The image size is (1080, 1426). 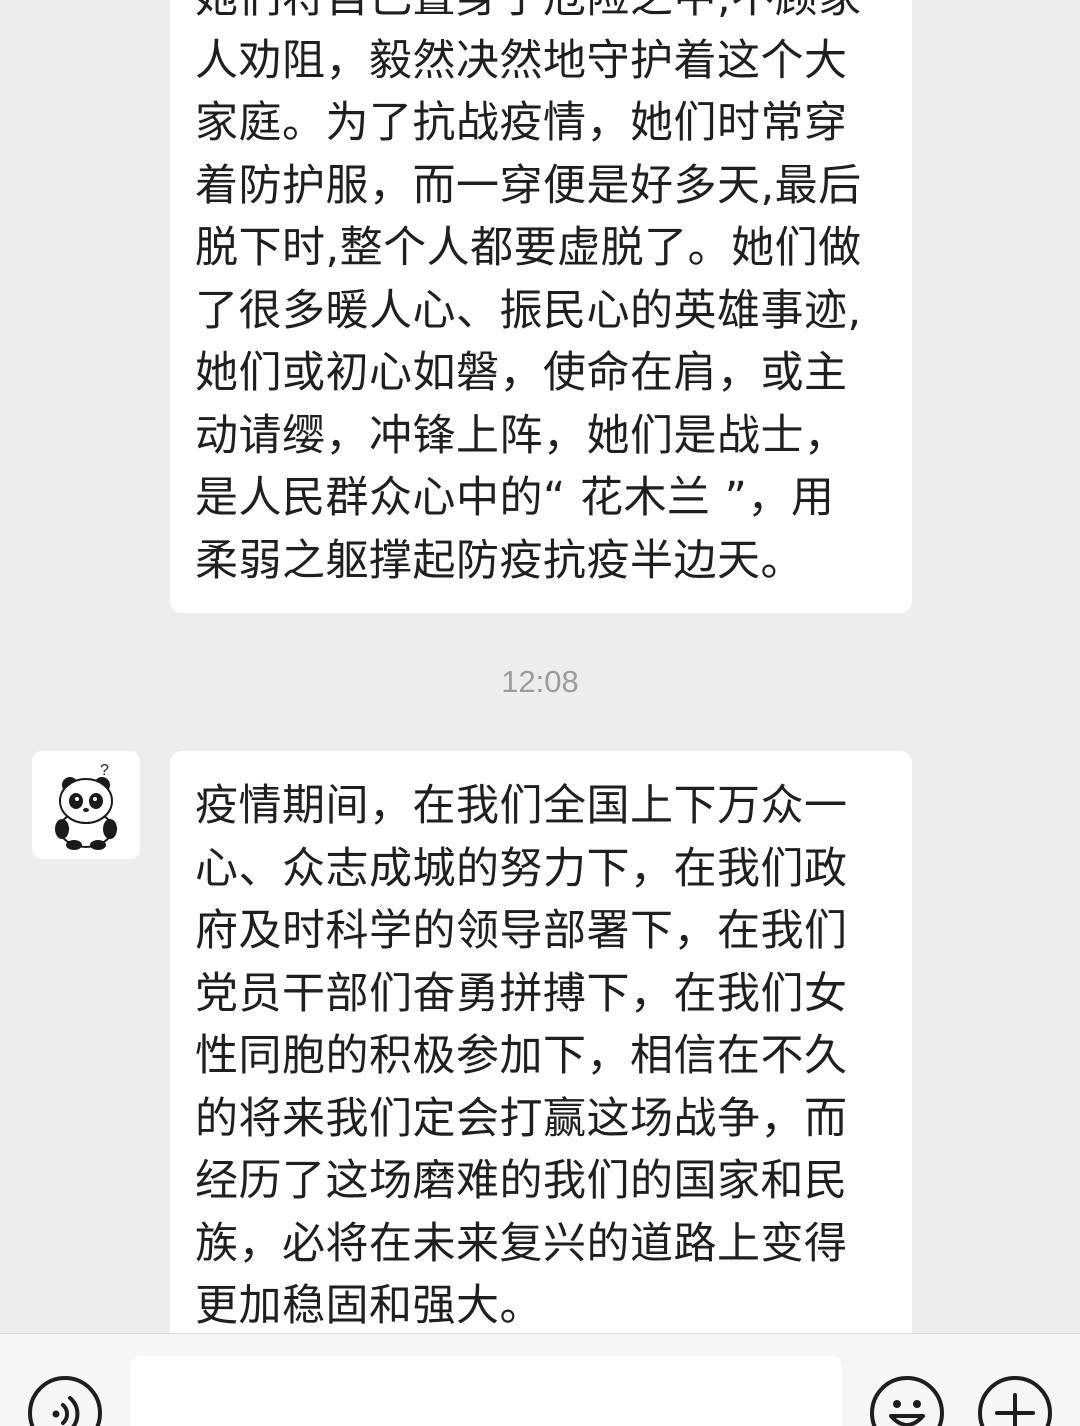 What do you see at coordinates (369, 1306) in the screenshot?
I see `message-line: 更加稳固和强大。` at bounding box center [369, 1306].